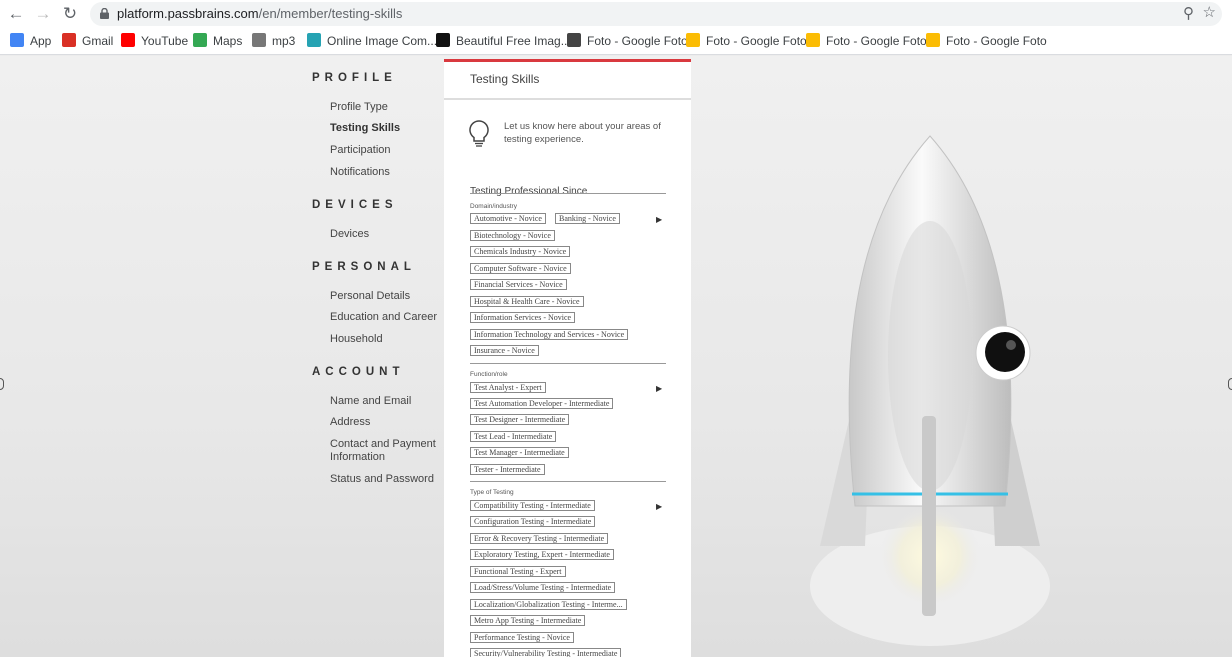 The height and width of the screenshot is (657, 1232). What do you see at coordinates (358, 372) in the screenshot?
I see `sidebar-section-account: ACCOUNT` at bounding box center [358, 372].